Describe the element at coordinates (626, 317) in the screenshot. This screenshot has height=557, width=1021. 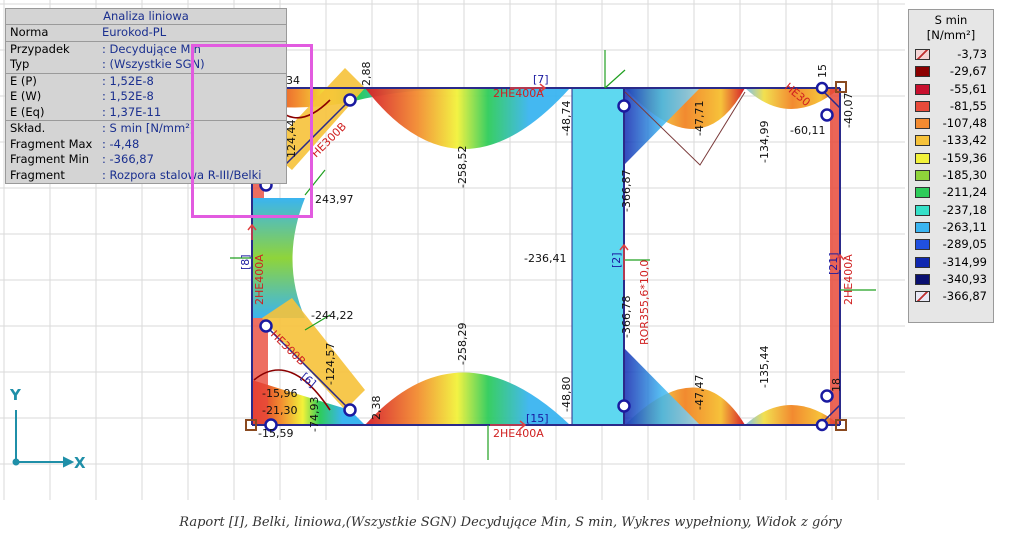
I see `value-label: -366,78` at that location.